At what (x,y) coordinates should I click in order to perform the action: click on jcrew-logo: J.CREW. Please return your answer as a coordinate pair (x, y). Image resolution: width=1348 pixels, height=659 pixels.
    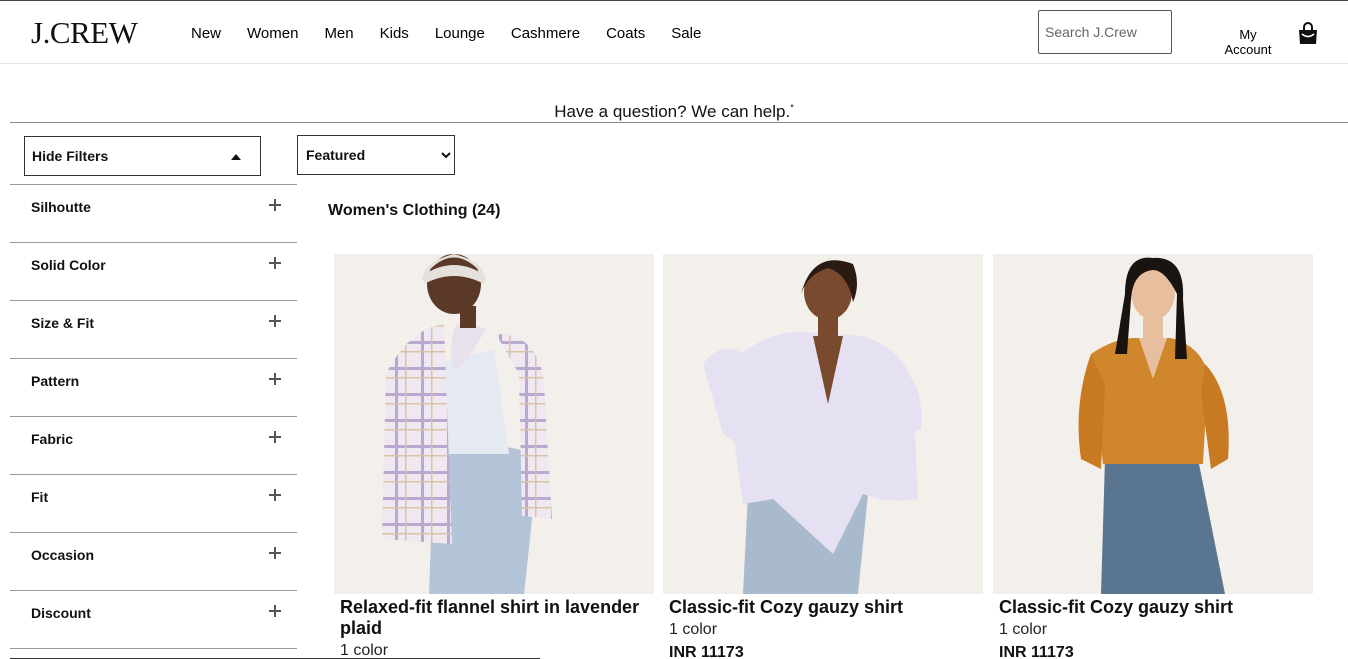
    Looking at the image, I should click on (84, 33).